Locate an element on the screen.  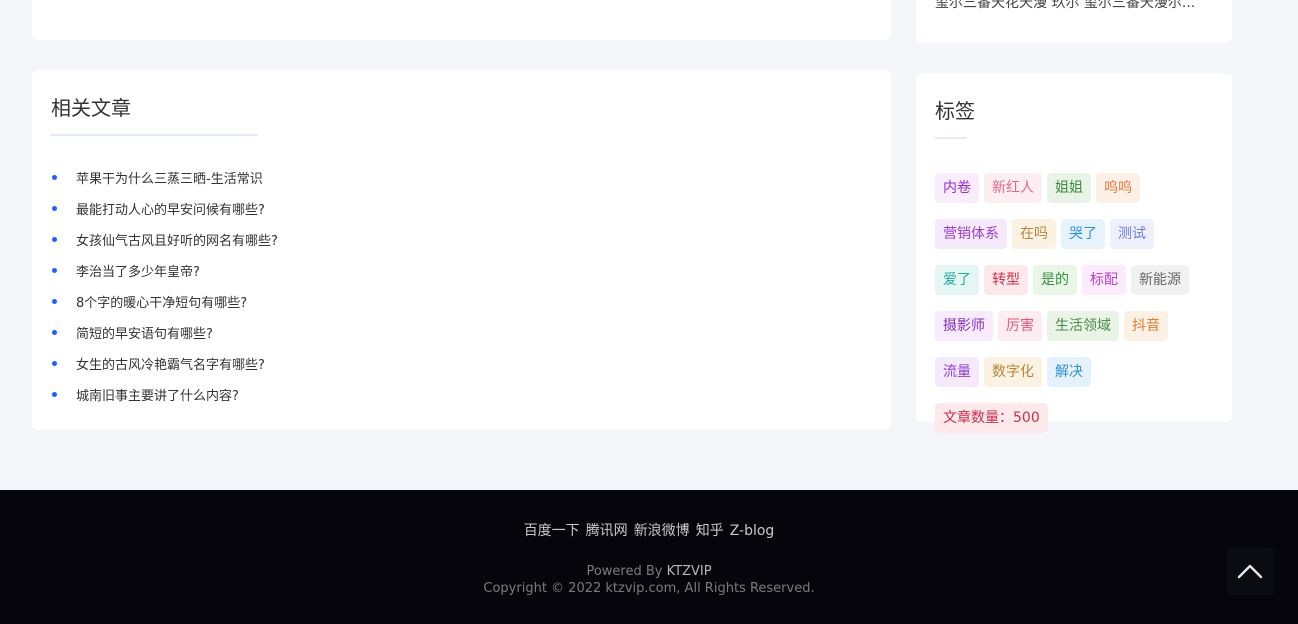
tags-title-underline is located at coordinates (951, 138).